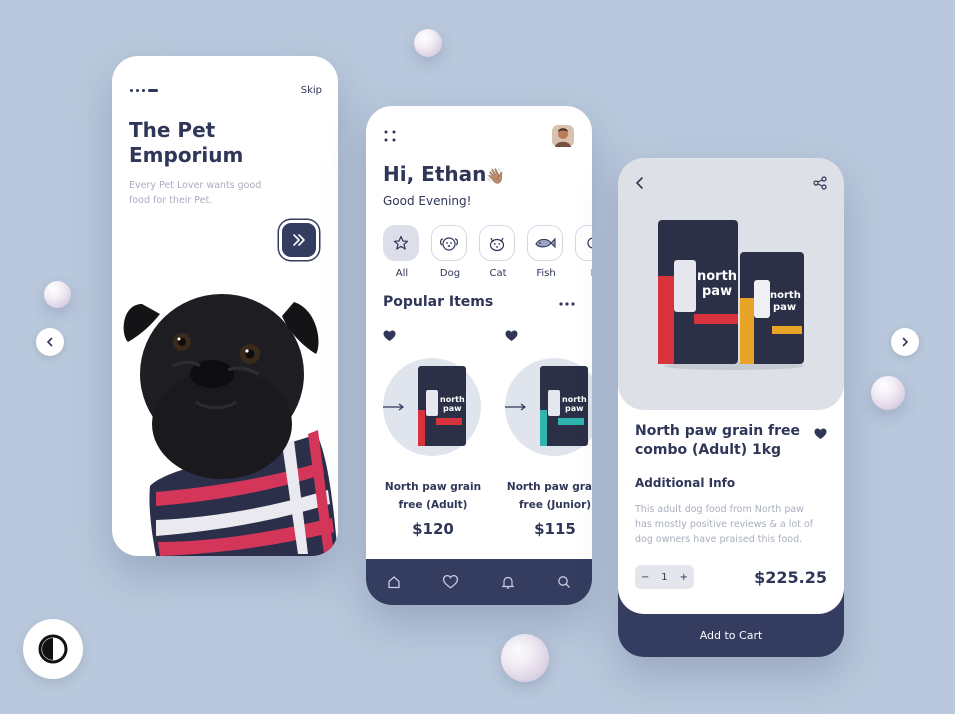  What do you see at coordinates (820, 183) in the screenshot?
I see `share-icon` at bounding box center [820, 183].